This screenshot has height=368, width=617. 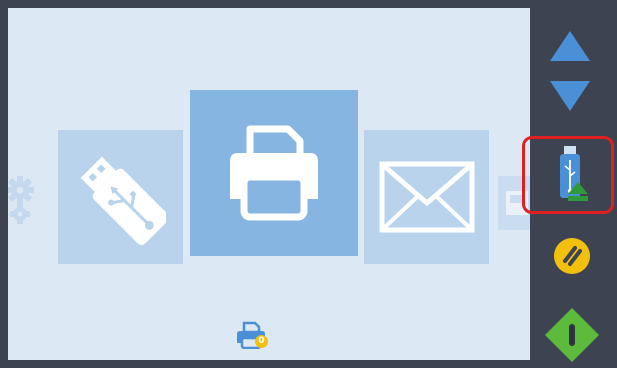 I want to click on start-button, so click(x=572, y=337).